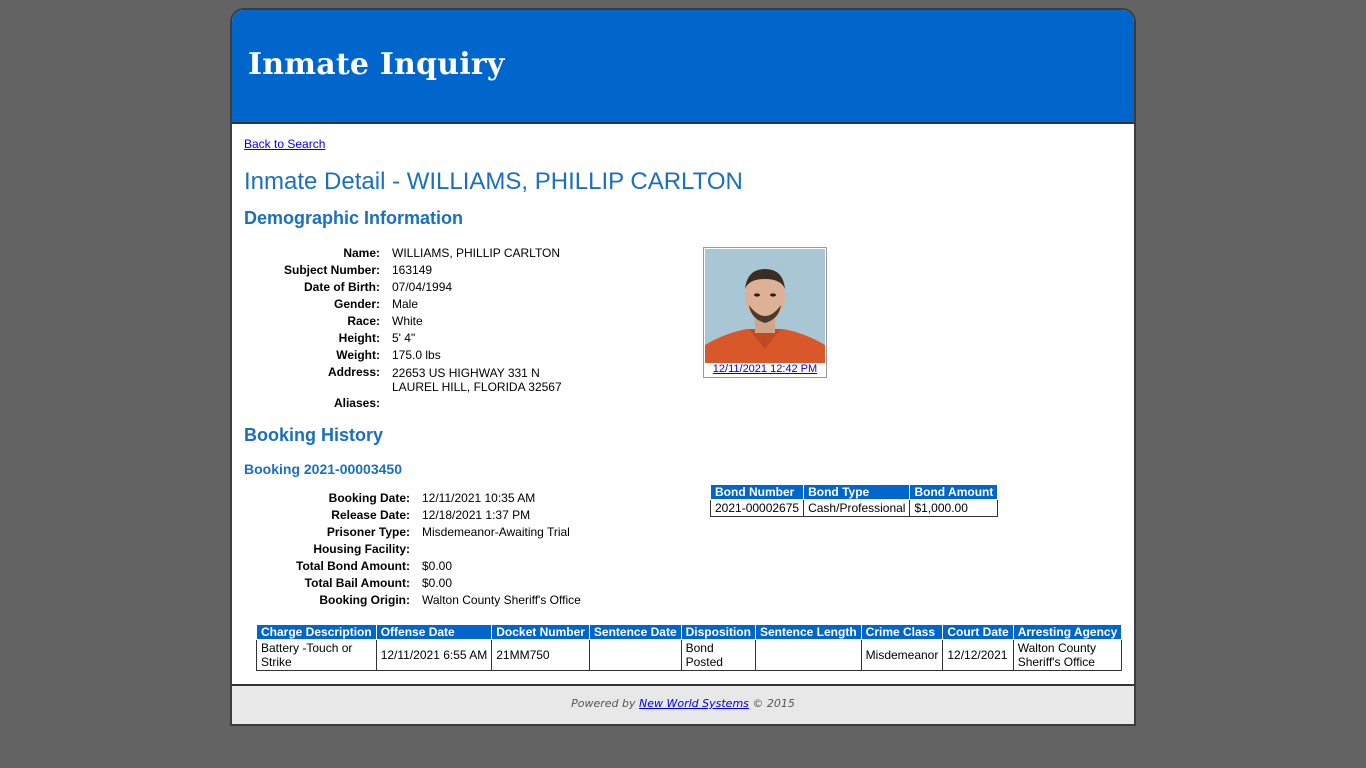 The width and height of the screenshot is (1366, 768). Describe the element at coordinates (635, 655) in the screenshot. I see `sentence-date-cell` at that location.